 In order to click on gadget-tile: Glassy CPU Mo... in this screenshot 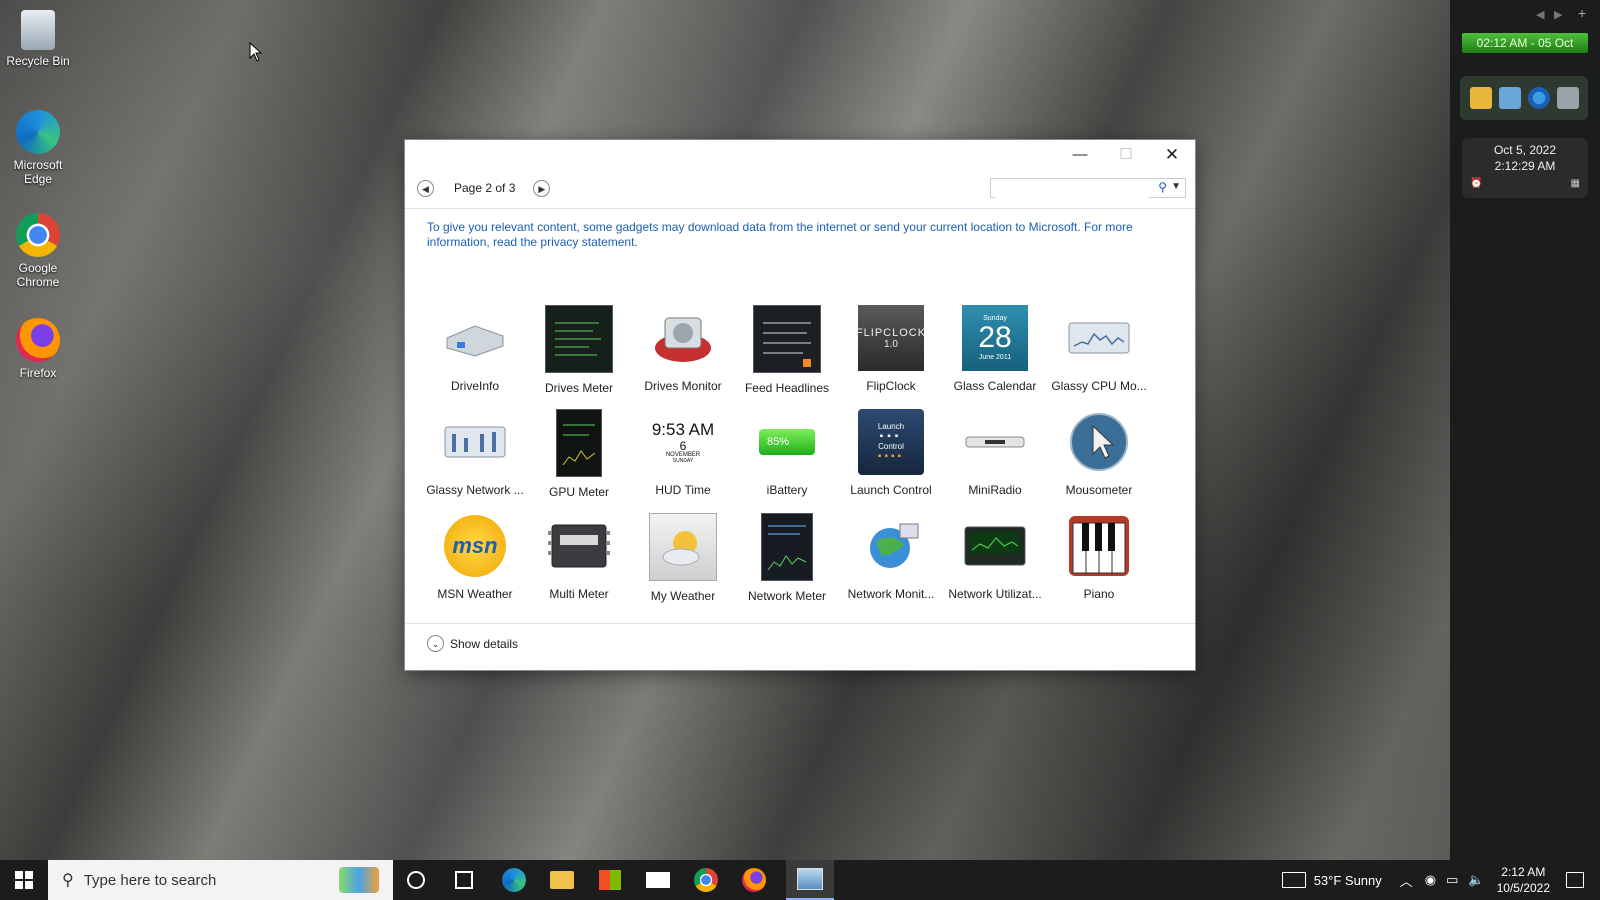, I will do `click(1099, 357)`.